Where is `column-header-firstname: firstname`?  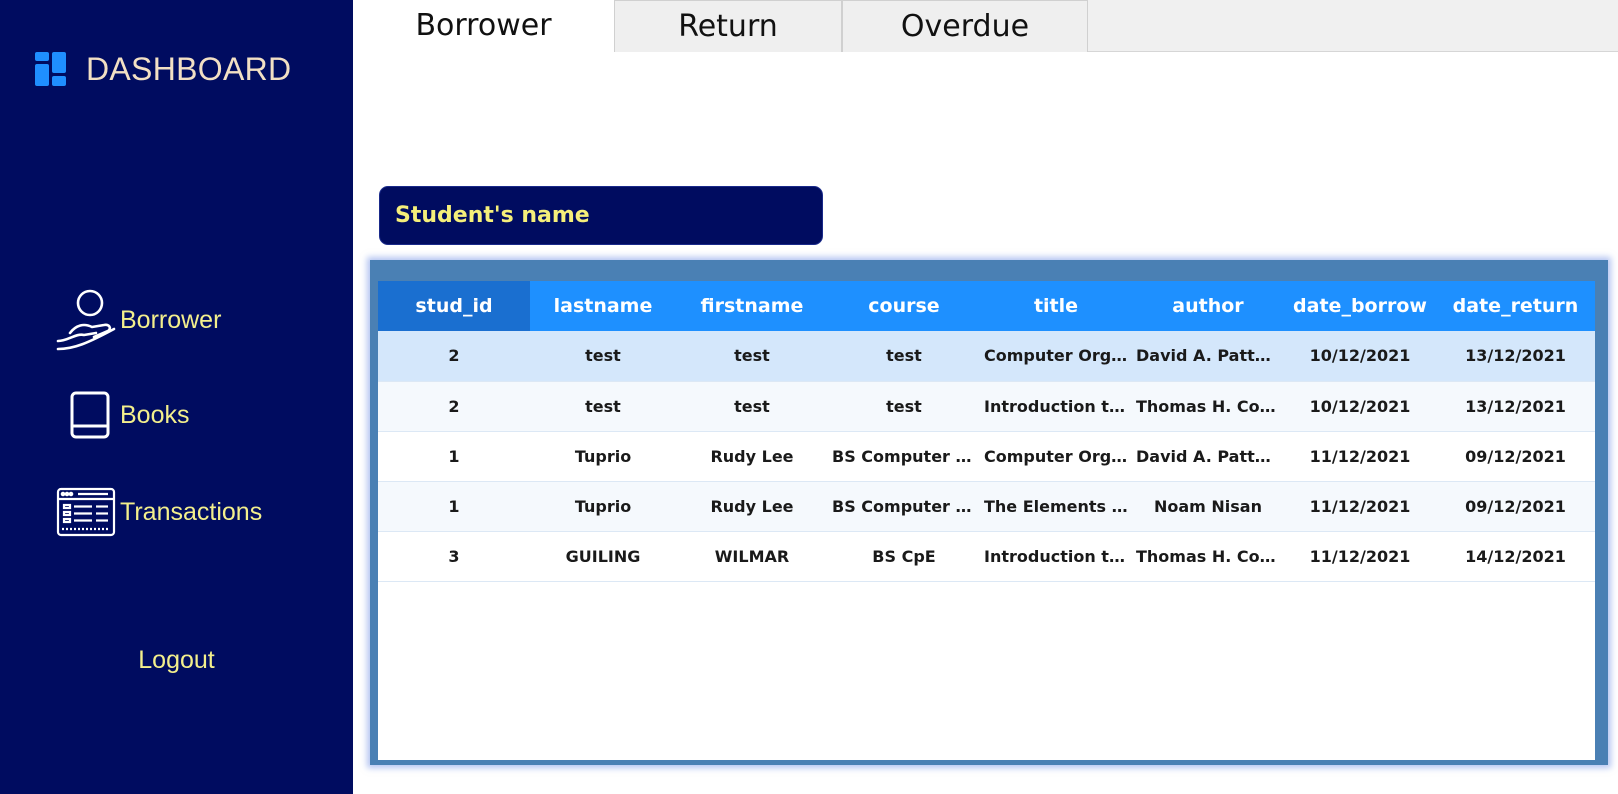
column-header-firstname: firstname is located at coordinates (752, 306).